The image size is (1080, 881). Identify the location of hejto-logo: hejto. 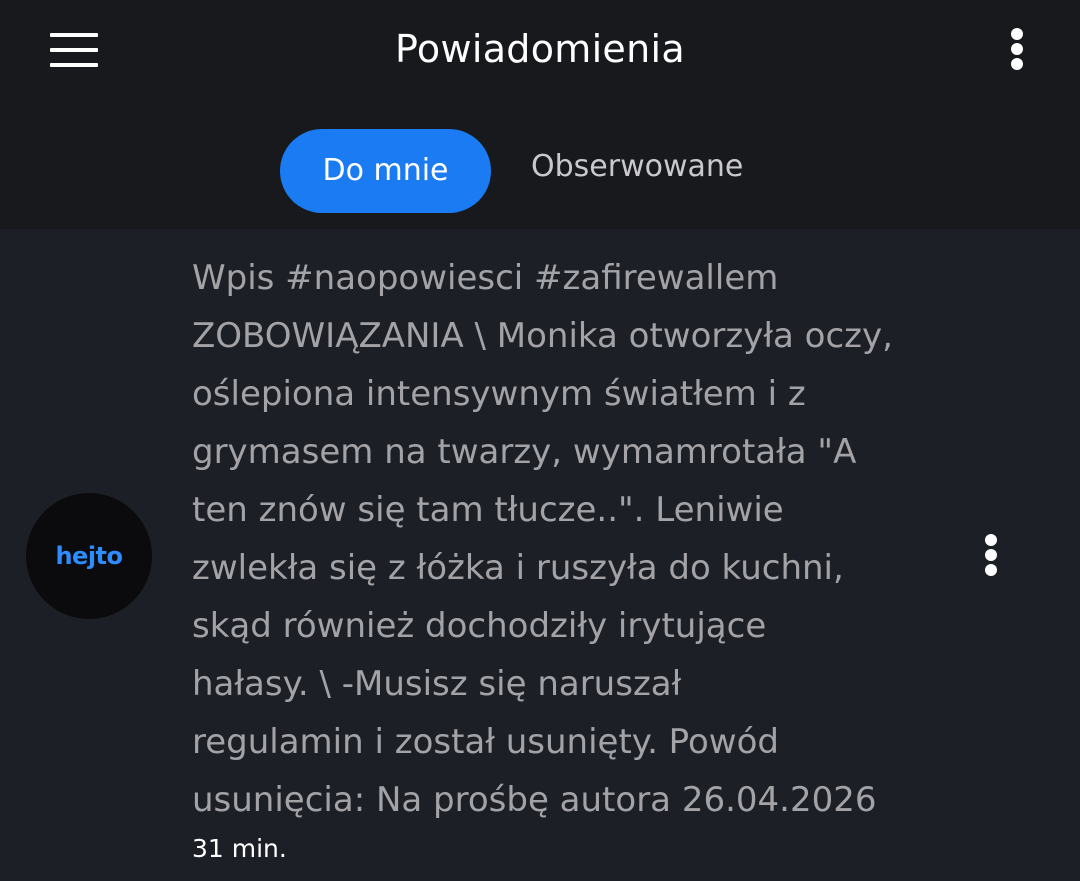
(89, 556).